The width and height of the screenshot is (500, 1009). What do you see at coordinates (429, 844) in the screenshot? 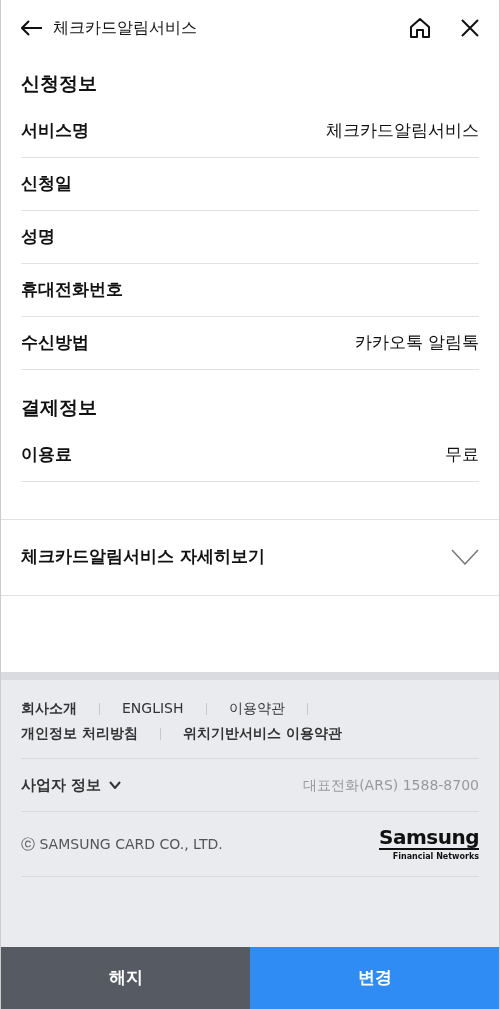
I see `logo: Samsung Financial Networks` at bounding box center [429, 844].